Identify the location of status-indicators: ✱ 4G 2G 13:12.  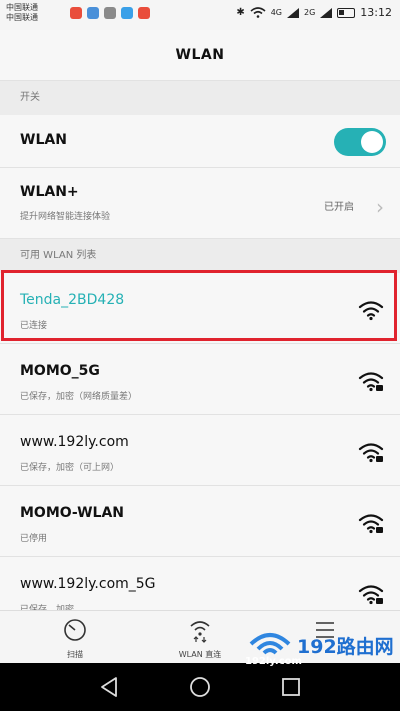
(314, 12).